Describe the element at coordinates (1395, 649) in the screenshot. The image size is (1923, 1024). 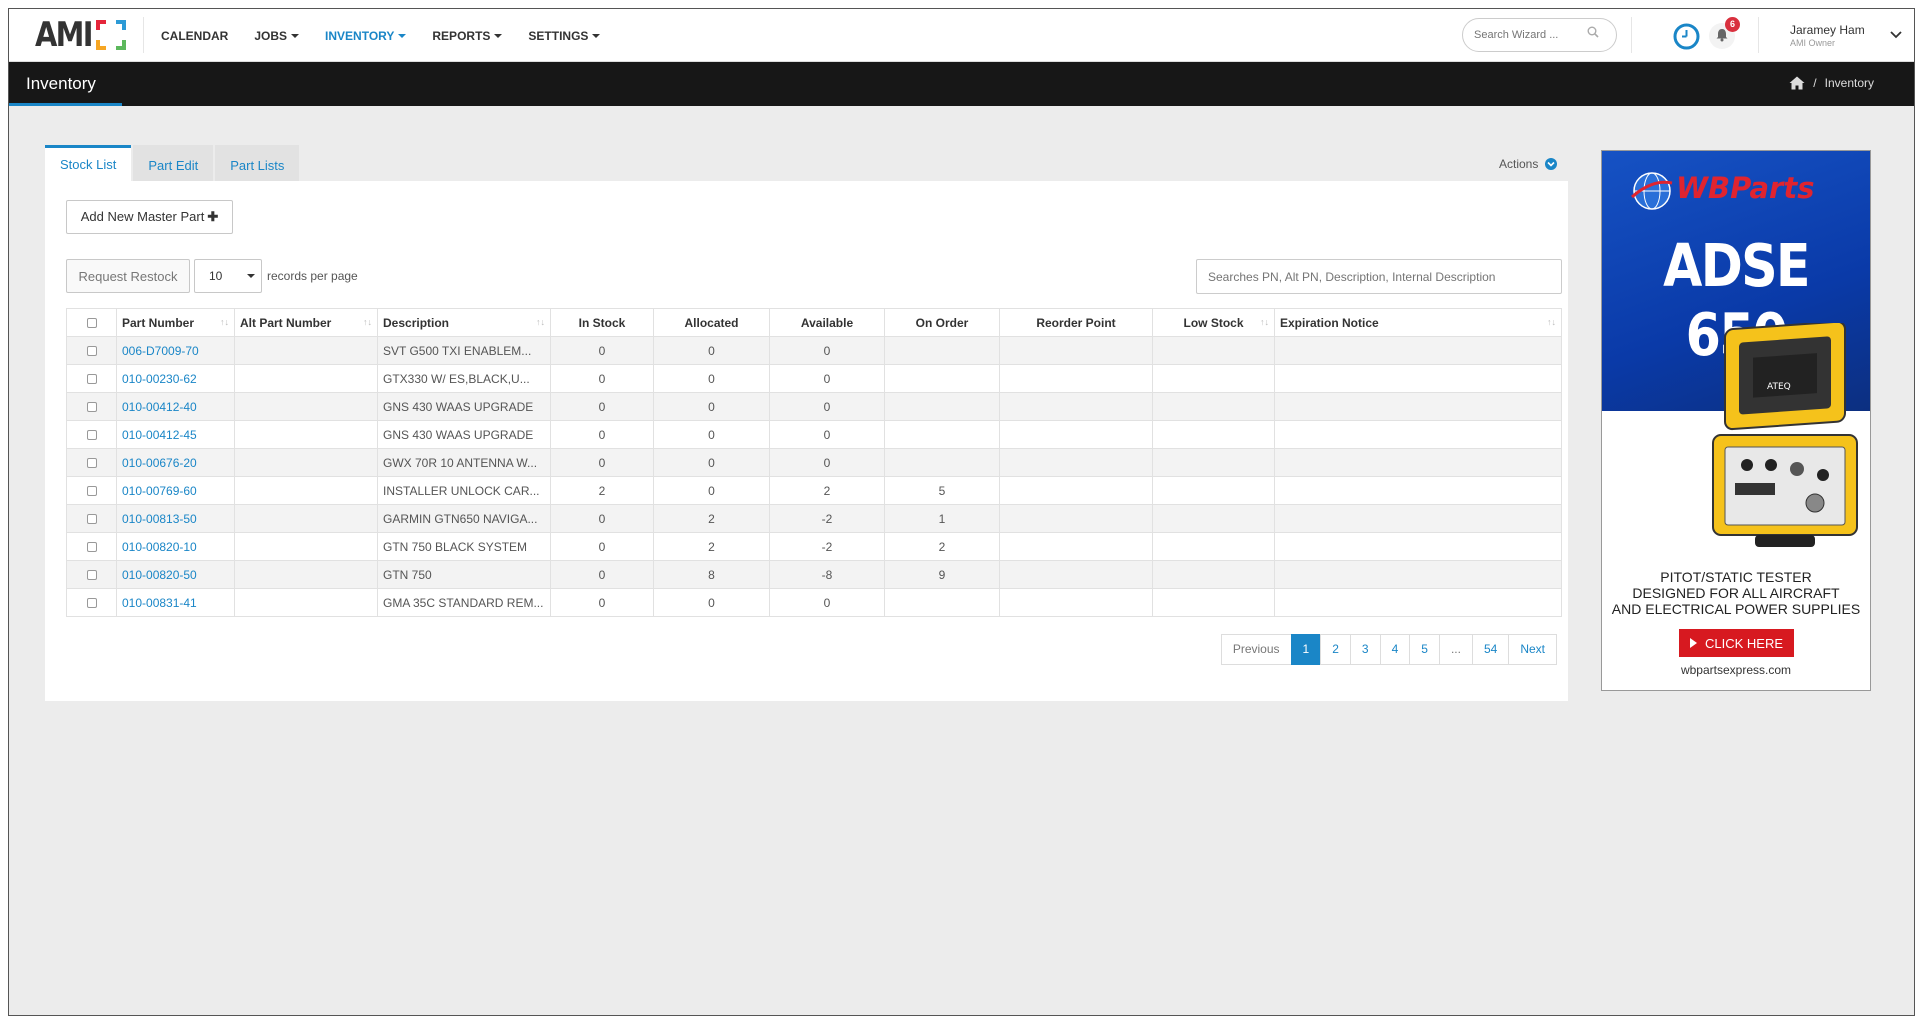
I see `pagination-page: 4` at that location.